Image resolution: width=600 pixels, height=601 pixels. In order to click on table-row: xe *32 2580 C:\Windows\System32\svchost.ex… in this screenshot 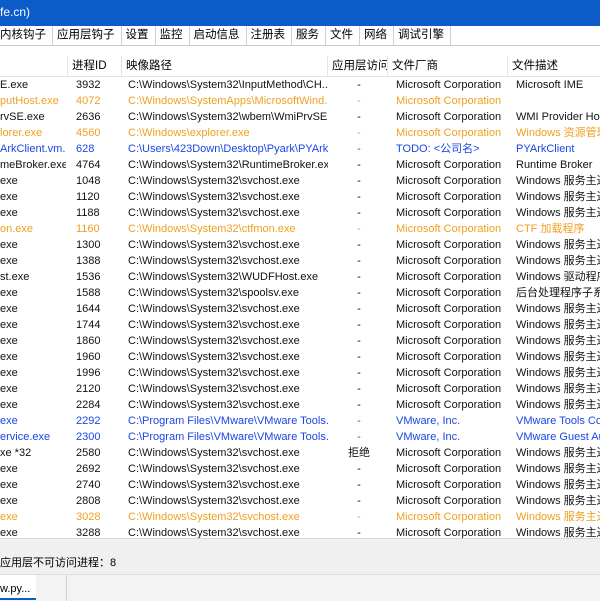, I will do `click(300, 453)`.